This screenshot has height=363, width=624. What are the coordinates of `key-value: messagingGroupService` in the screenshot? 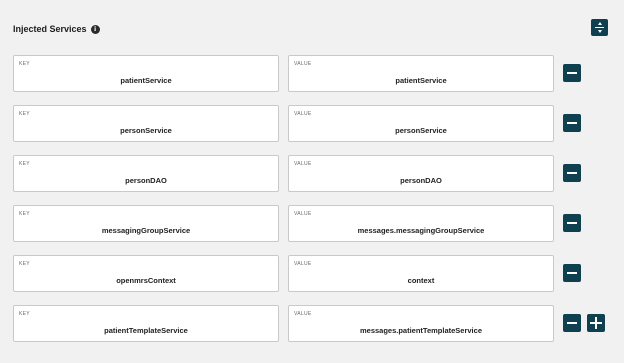 It's located at (146, 230).